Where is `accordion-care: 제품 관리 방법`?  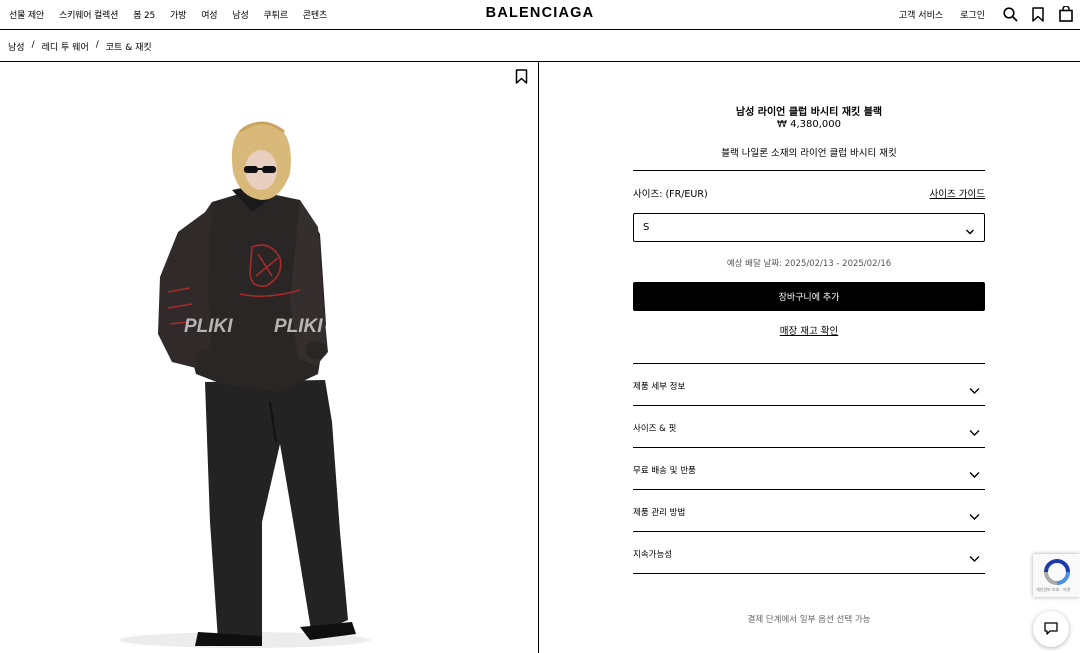 accordion-care: 제품 관리 방법 is located at coordinates (809, 510).